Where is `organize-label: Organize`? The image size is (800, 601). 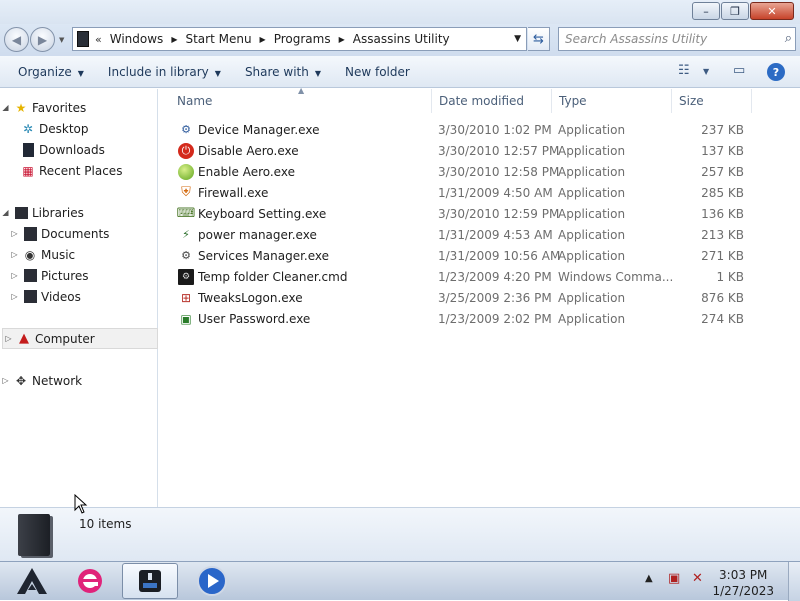 organize-label: Organize is located at coordinates (45, 71).